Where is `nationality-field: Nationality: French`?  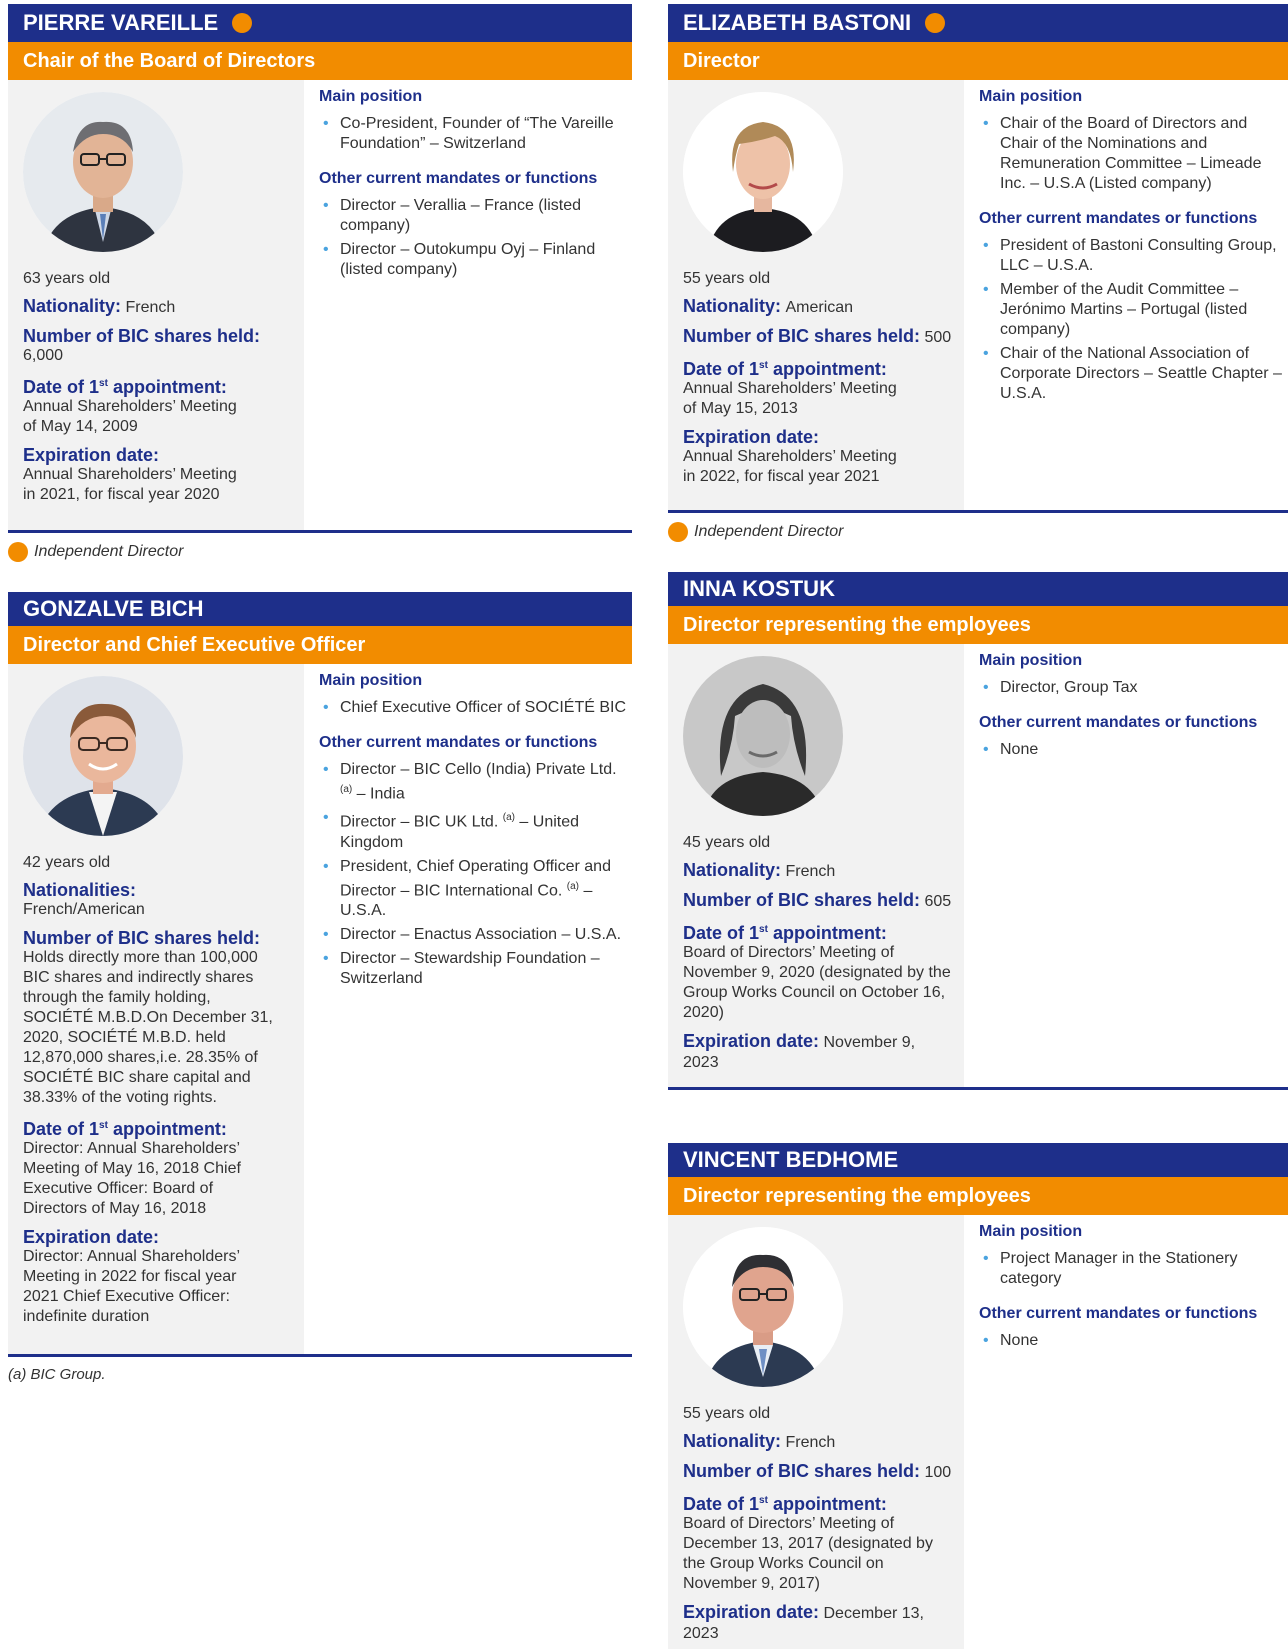 nationality-field: Nationality: French is located at coordinates (823, 871).